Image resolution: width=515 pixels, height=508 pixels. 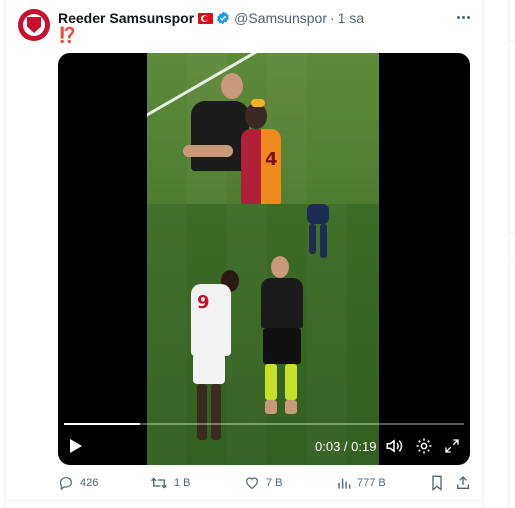 I want to click on share-icon, so click(x=463, y=482).